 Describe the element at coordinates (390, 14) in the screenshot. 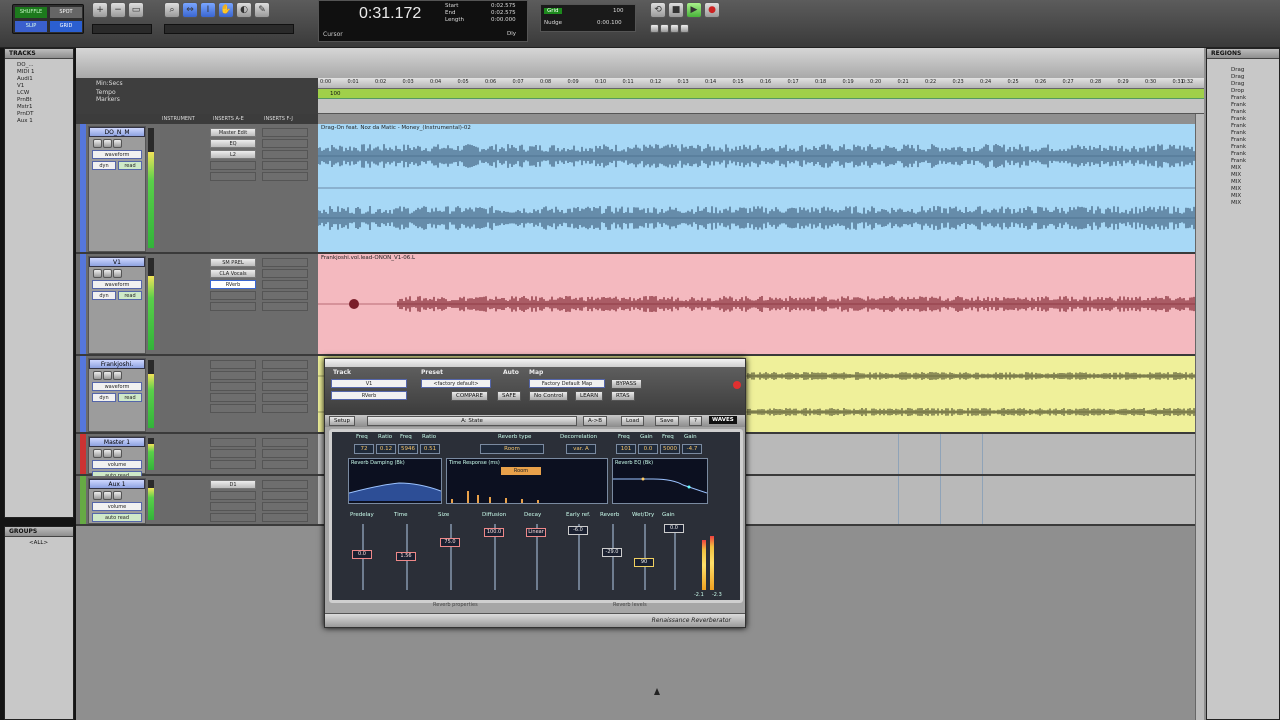

I see `main-counter: 0:31.172` at that location.